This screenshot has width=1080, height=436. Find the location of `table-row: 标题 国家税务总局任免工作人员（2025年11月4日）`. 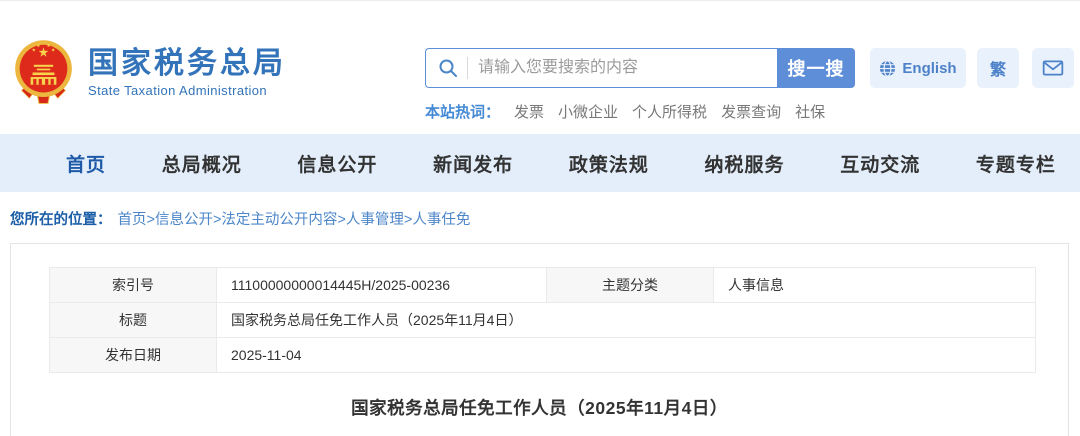

table-row: 标题 国家税务总局任免工作人员（2025年11月4日） is located at coordinates (542, 320).